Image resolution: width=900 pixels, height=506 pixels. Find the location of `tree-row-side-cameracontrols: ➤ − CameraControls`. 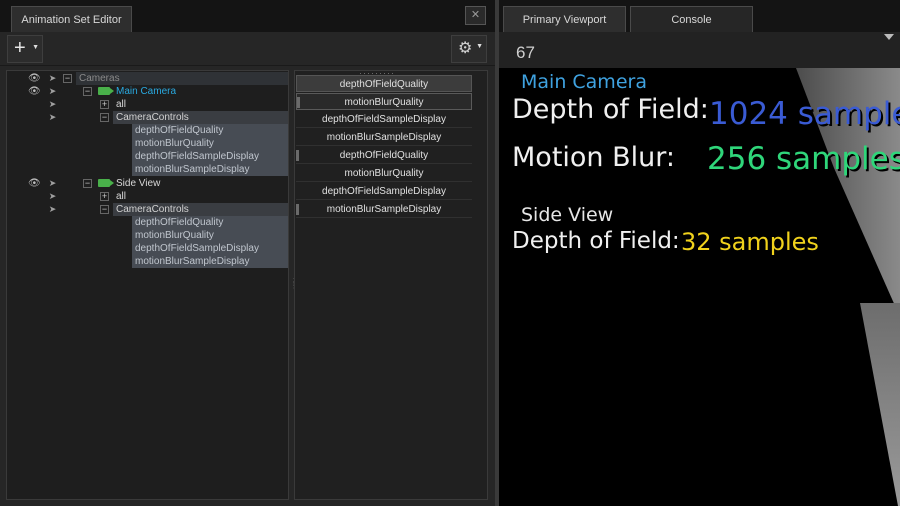

tree-row-side-cameracontrols: ➤ − CameraControls is located at coordinates (147, 209).